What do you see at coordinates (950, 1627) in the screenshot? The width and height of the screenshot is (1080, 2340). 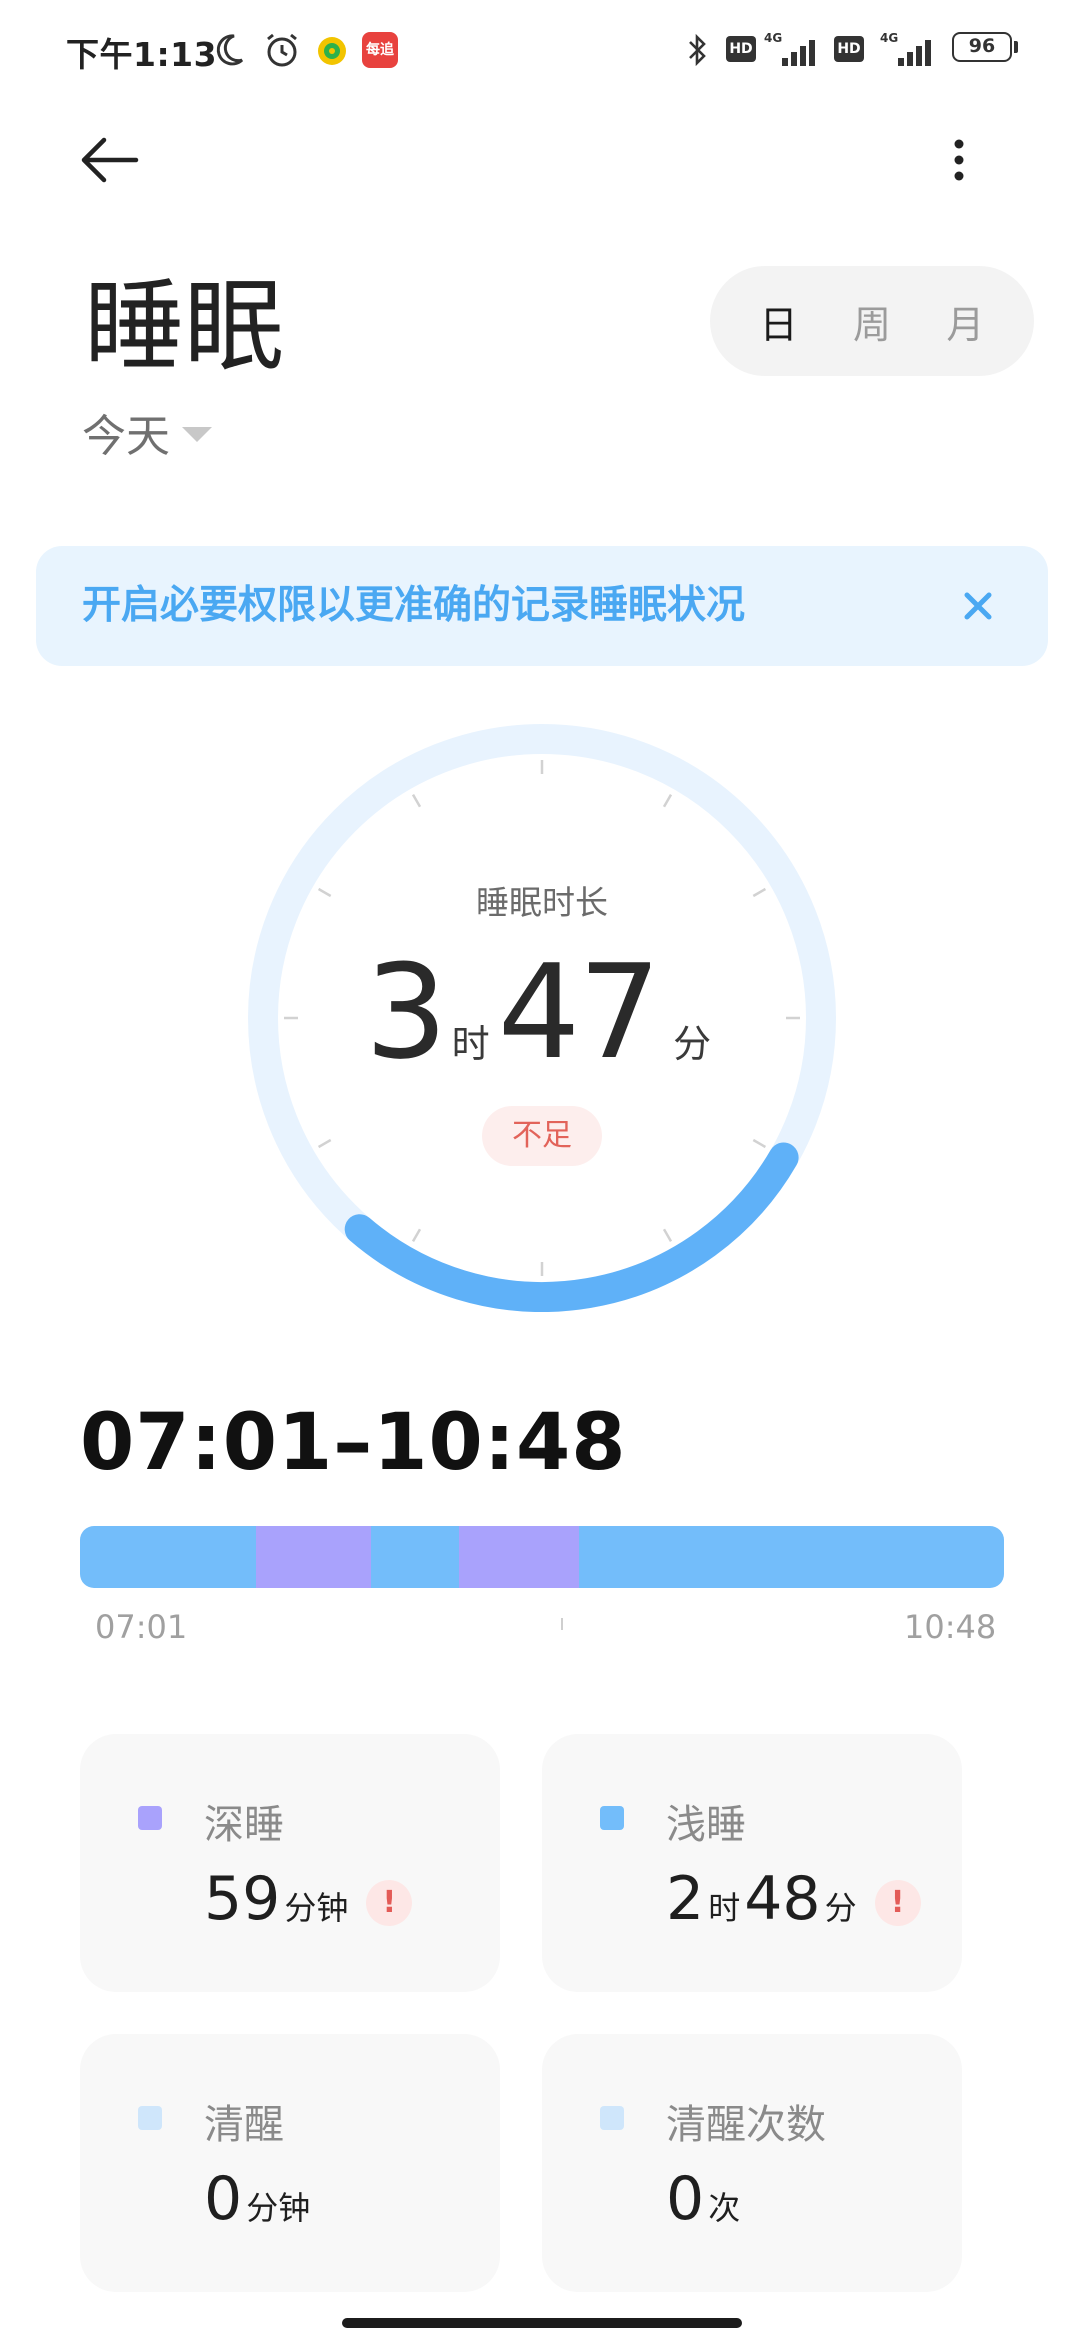 I see `timeline-end: 10:48` at bounding box center [950, 1627].